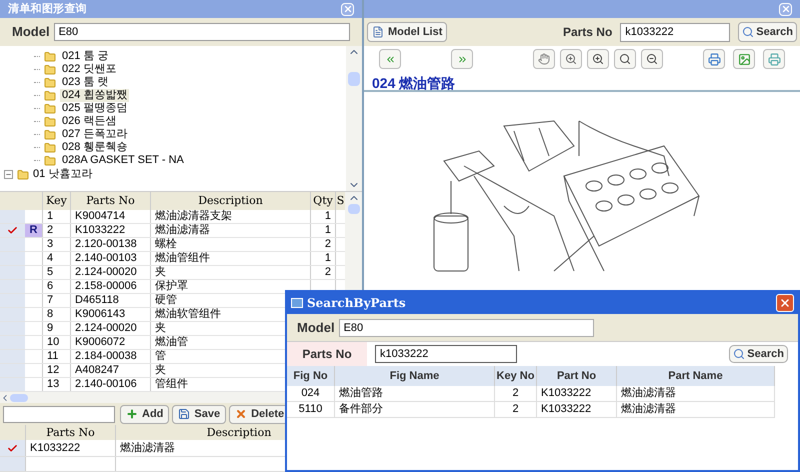 The width and height of the screenshot is (800, 472). I want to click on table-cell: 2.120-00138, so click(110, 244).